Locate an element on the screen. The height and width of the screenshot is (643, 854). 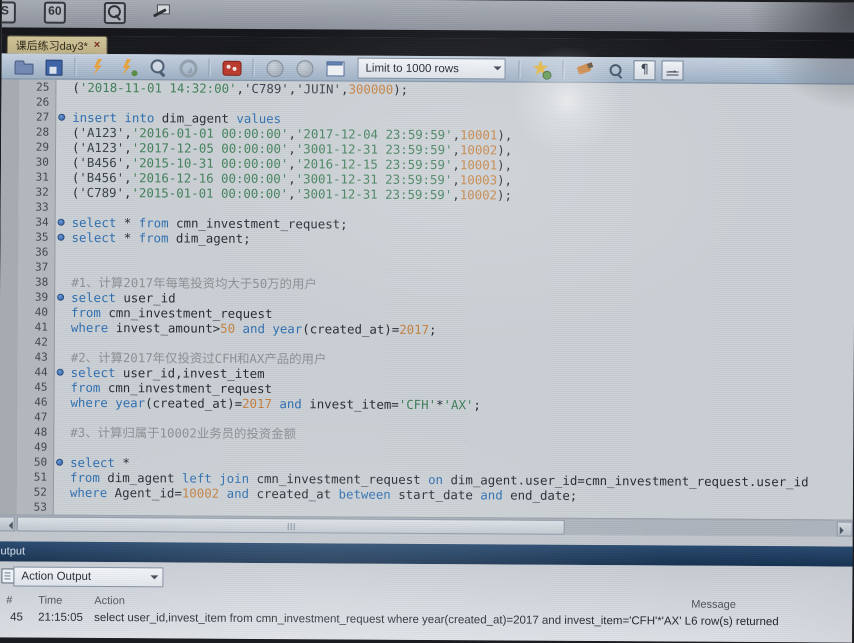
line-number: 49 is located at coordinates (40, 447).